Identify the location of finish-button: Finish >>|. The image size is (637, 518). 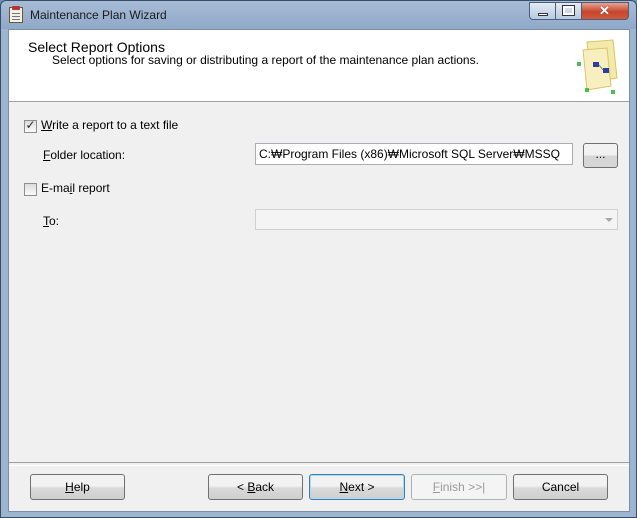
(459, 487).